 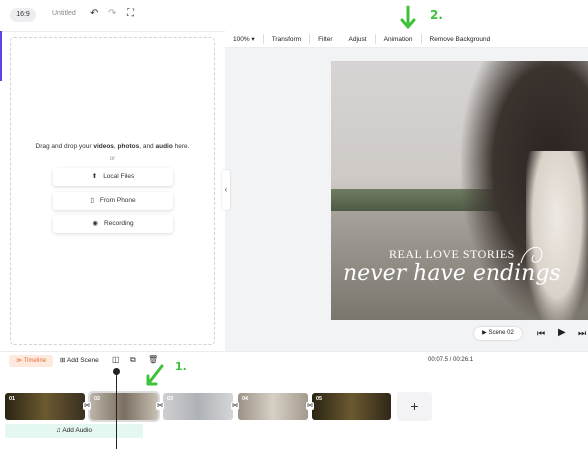 I want to click on playhead-handle, so click(x=116, y=371).